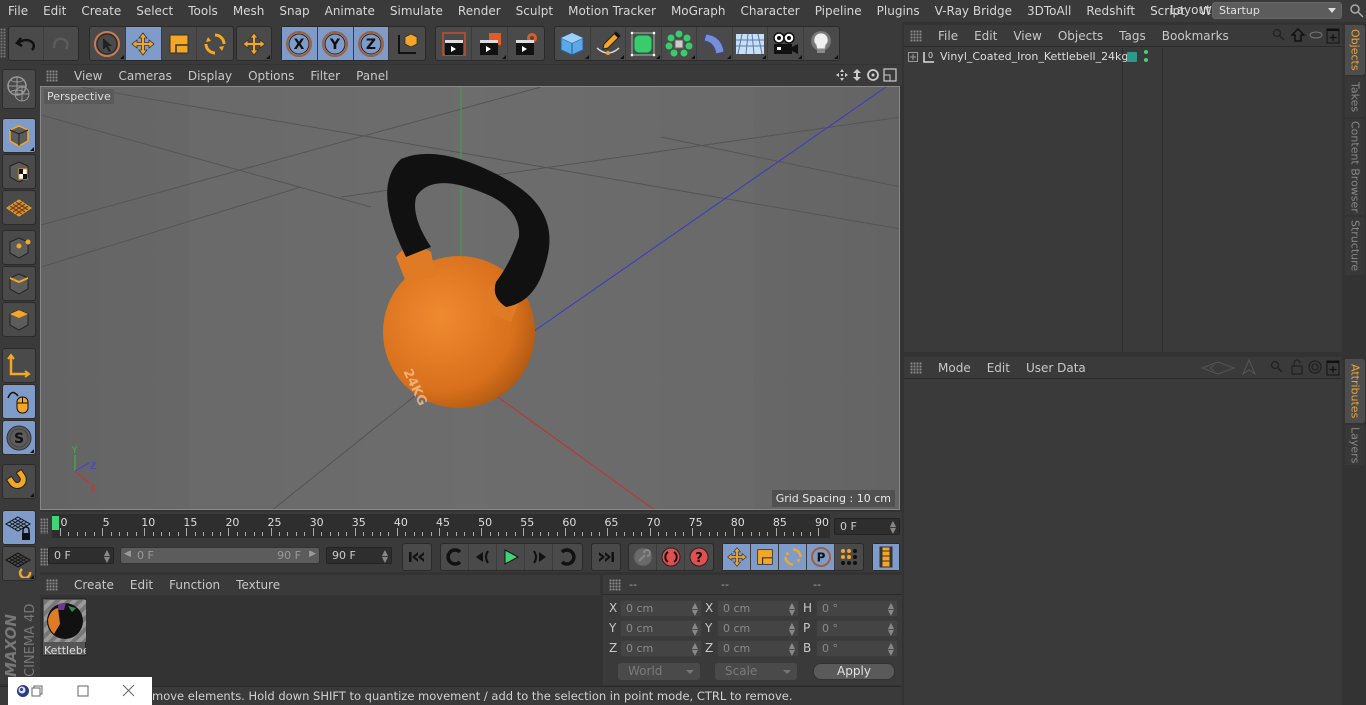  Describe the element at coordinates (998, 368) in the screenshot. I see `attribute-menu-edit: Edit` at that location.